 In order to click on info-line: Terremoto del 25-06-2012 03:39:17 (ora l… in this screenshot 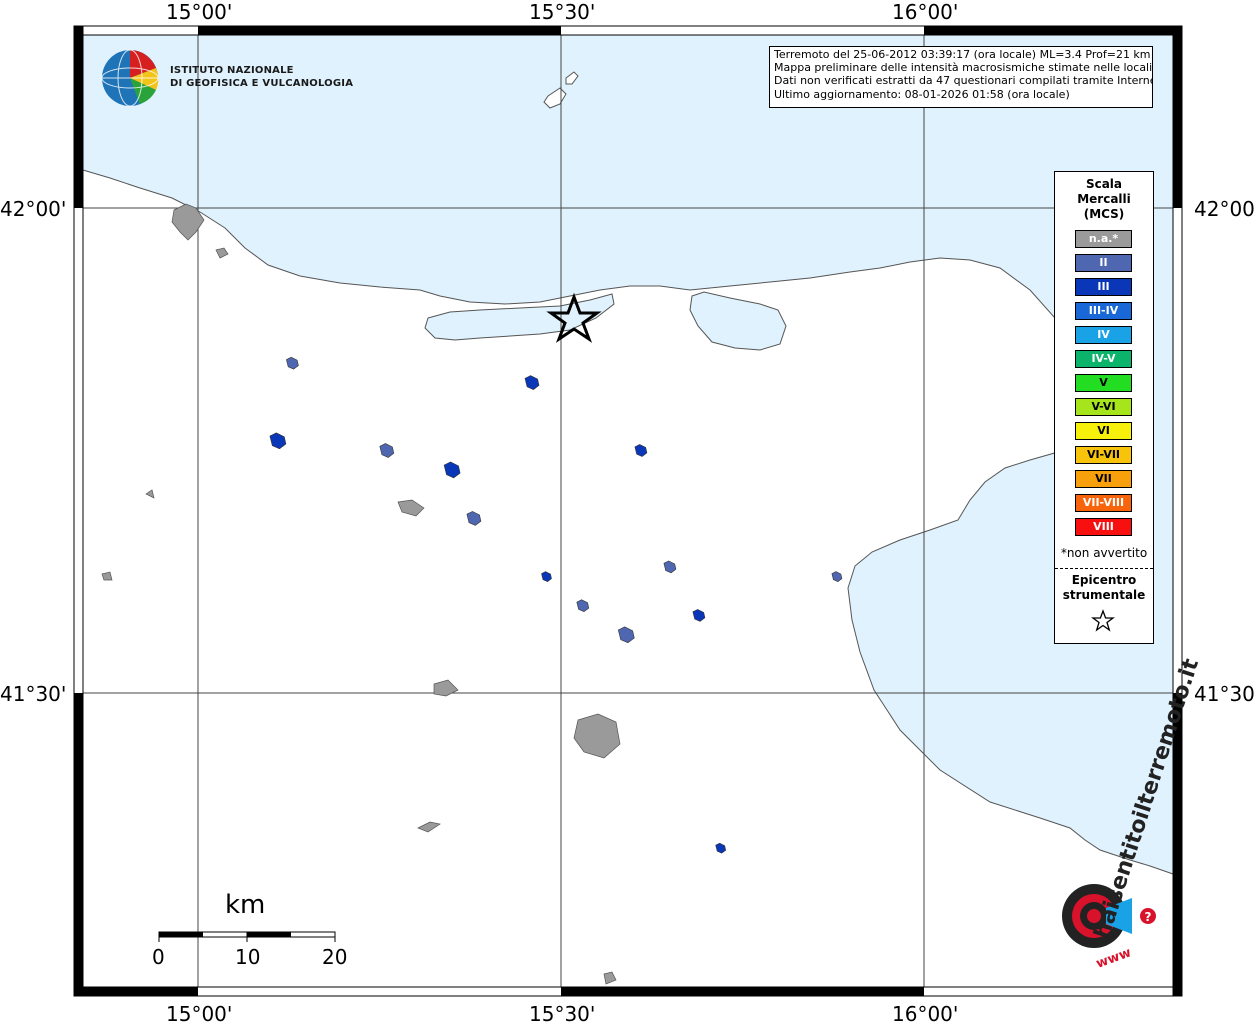, I will do `click(962, 54)`.